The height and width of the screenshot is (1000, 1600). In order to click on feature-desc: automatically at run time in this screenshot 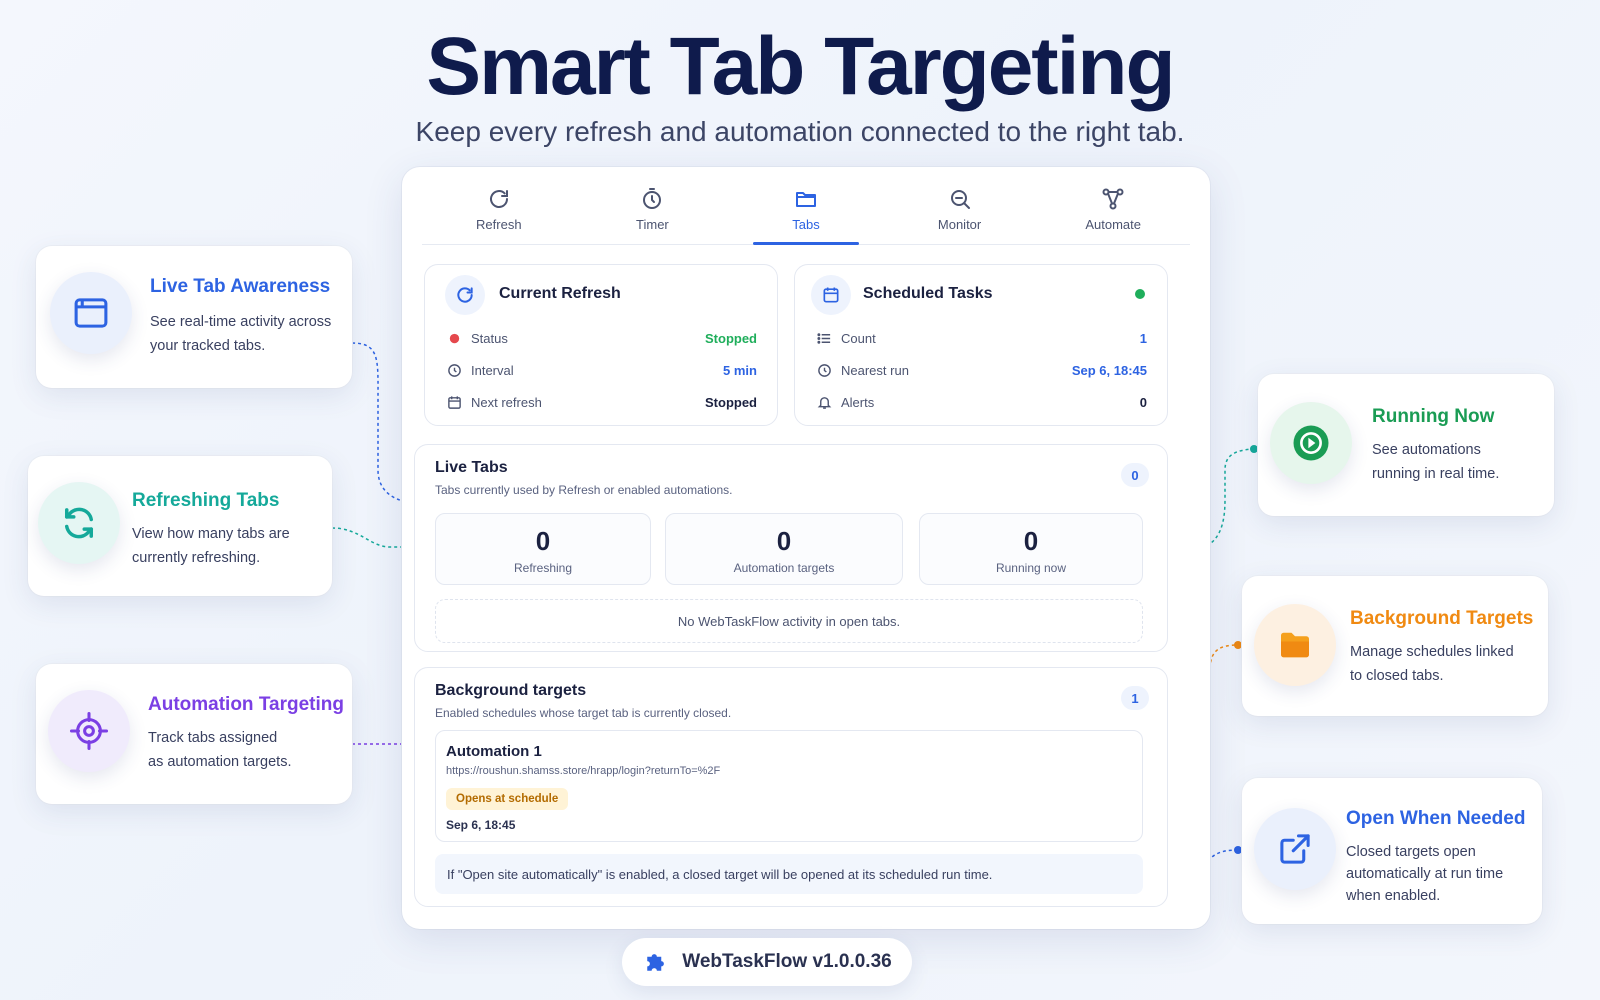, I will do `click(1425, 874)`.